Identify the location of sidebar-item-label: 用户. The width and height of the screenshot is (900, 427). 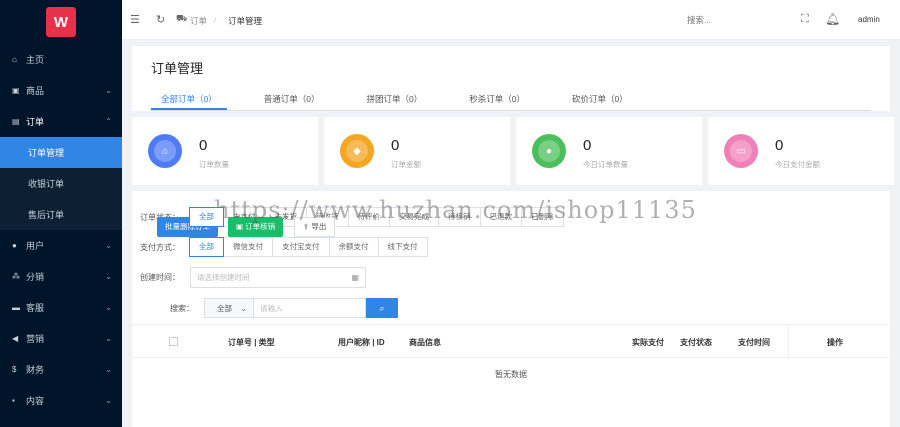
(35, 246).